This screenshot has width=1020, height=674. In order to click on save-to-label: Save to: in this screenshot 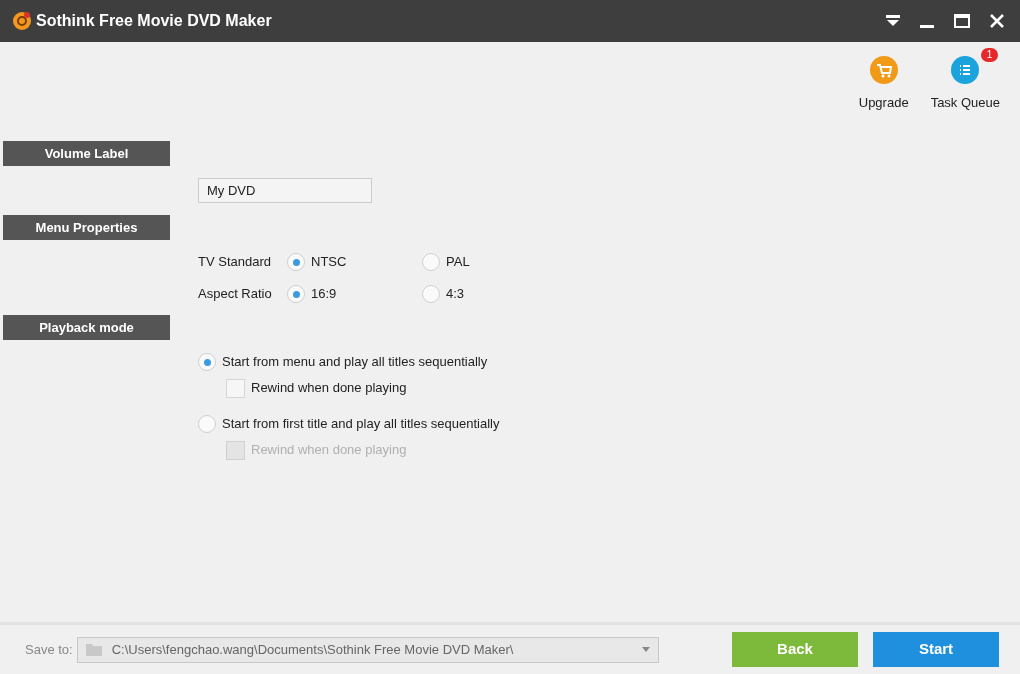, I will do `click(49, 649)`.